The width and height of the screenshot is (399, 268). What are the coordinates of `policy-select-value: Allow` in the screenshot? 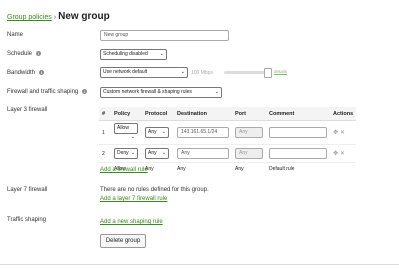 It's located at (123, 128).